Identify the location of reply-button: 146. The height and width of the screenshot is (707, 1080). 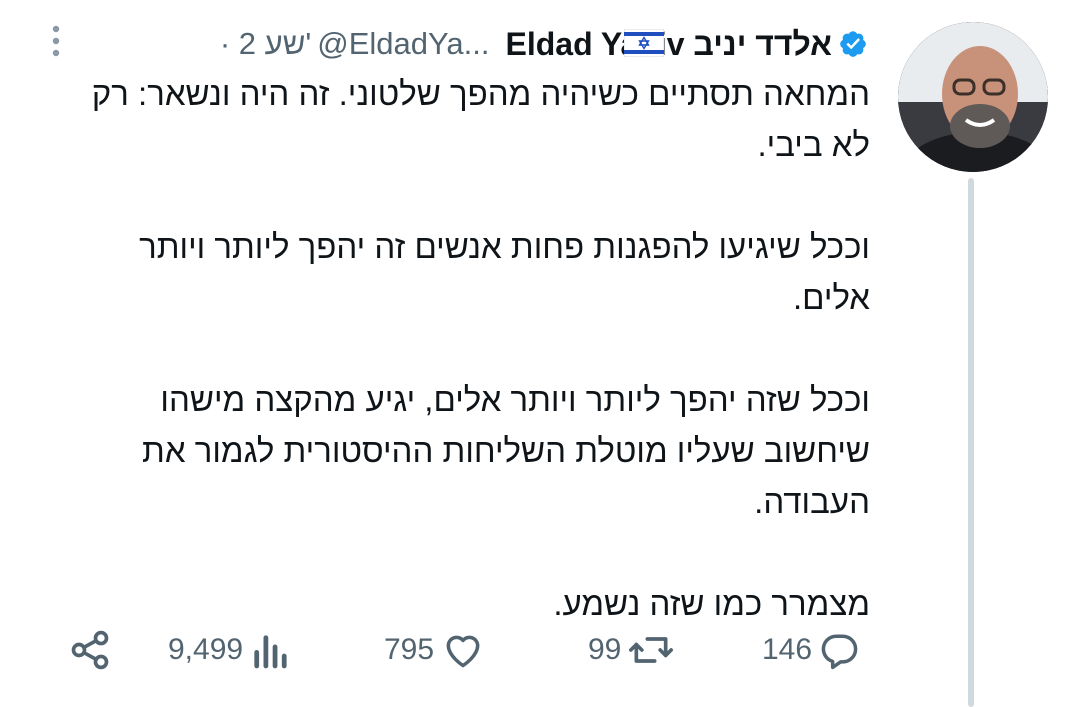
(812, 650).